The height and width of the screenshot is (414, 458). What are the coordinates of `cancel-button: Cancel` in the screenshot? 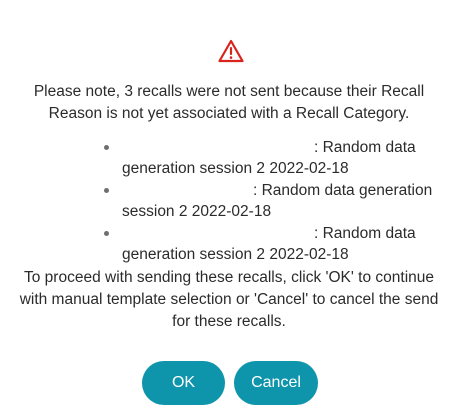 It's located at (276, 383).